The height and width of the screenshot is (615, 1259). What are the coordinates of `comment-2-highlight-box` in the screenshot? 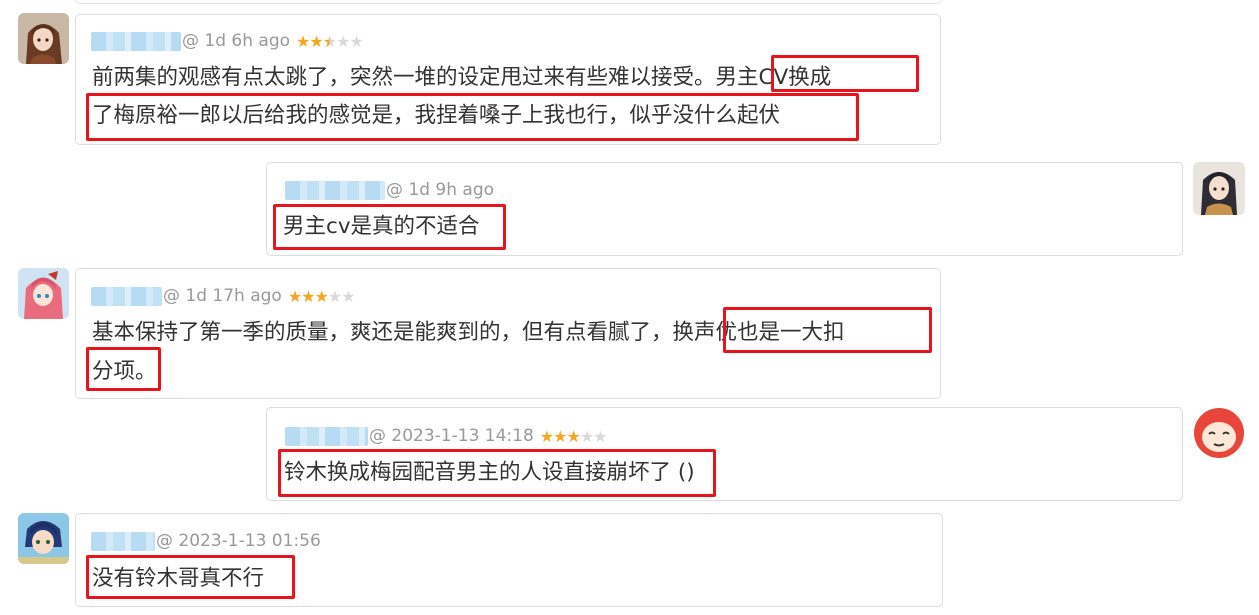 It's located at (389, 227).